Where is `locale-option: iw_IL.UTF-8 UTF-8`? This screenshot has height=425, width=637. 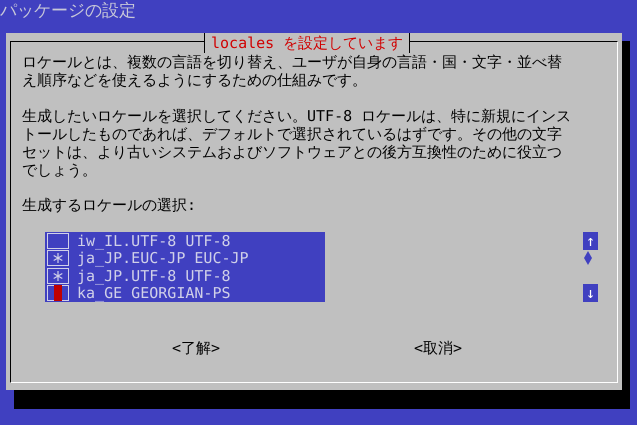
locale-option: iw_IL.UTF-8 UTF-8 is located at coordinates (185, 241).